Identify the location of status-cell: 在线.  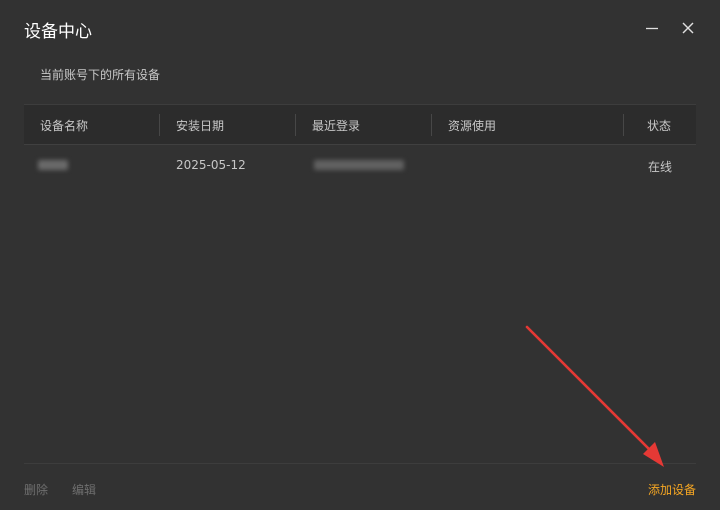
(660, 167).